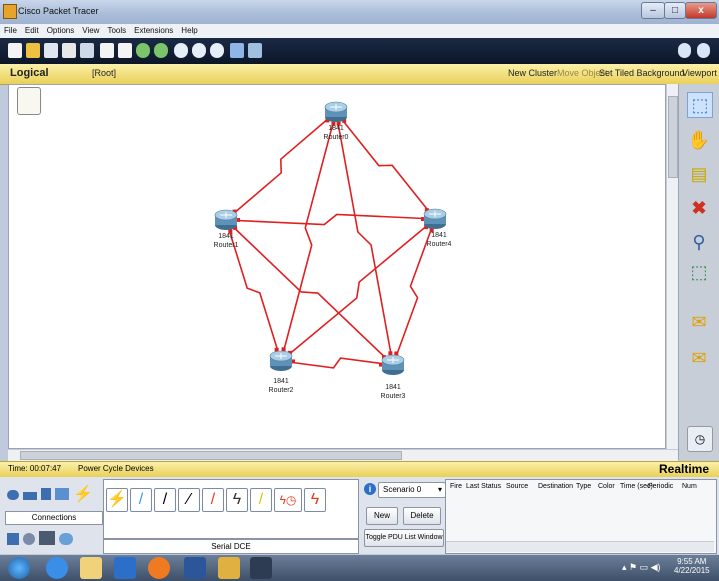 This screenshot has width=719, height=581. I want to click on clock: 9:55 AM 4/22/2015, so click(692, 566).